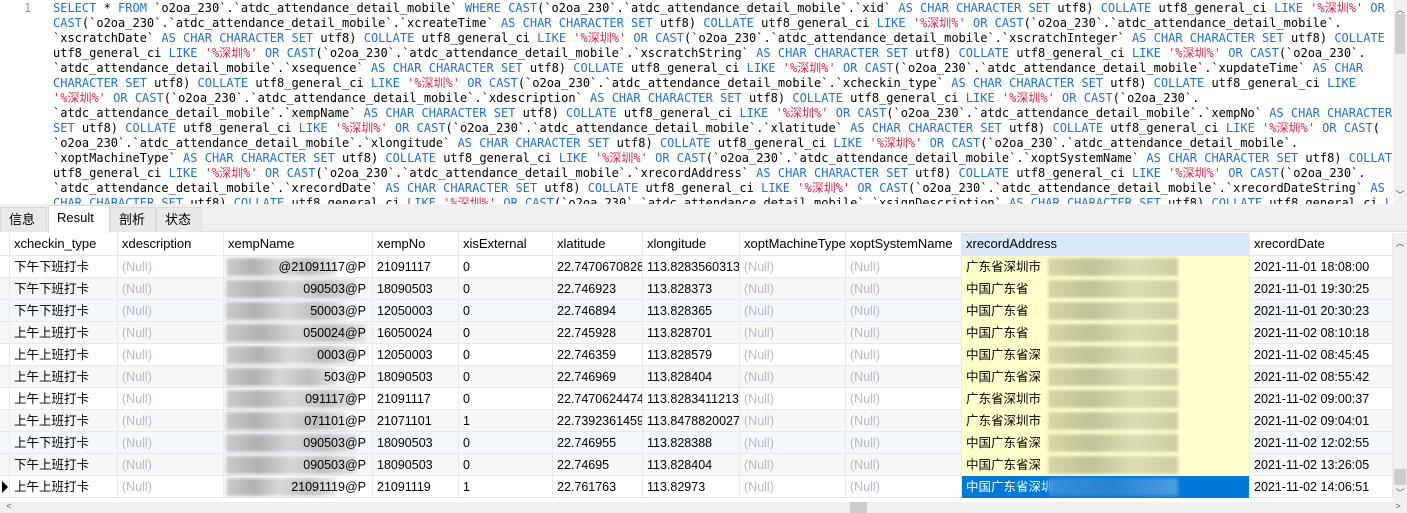 This screenshot has width=1407, height=513. I want to click on cell-xlatitude: 22.74695, so click(598, 465).